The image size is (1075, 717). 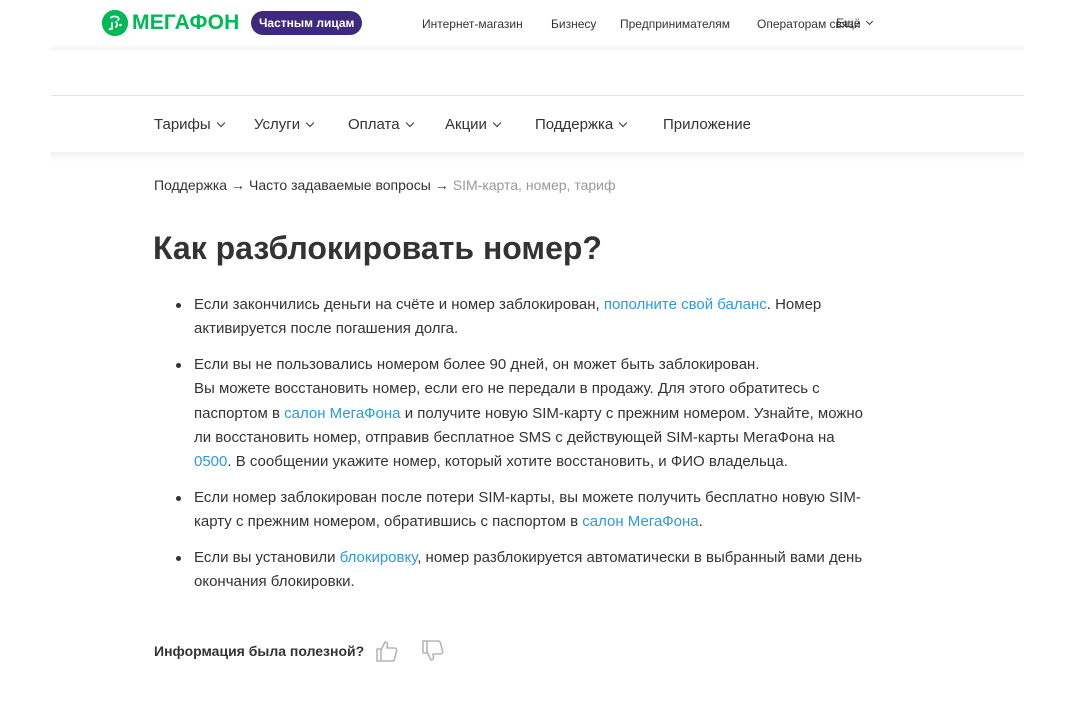 I want to click on nav-payment-label: Оплата, so click(x=374, y=124).